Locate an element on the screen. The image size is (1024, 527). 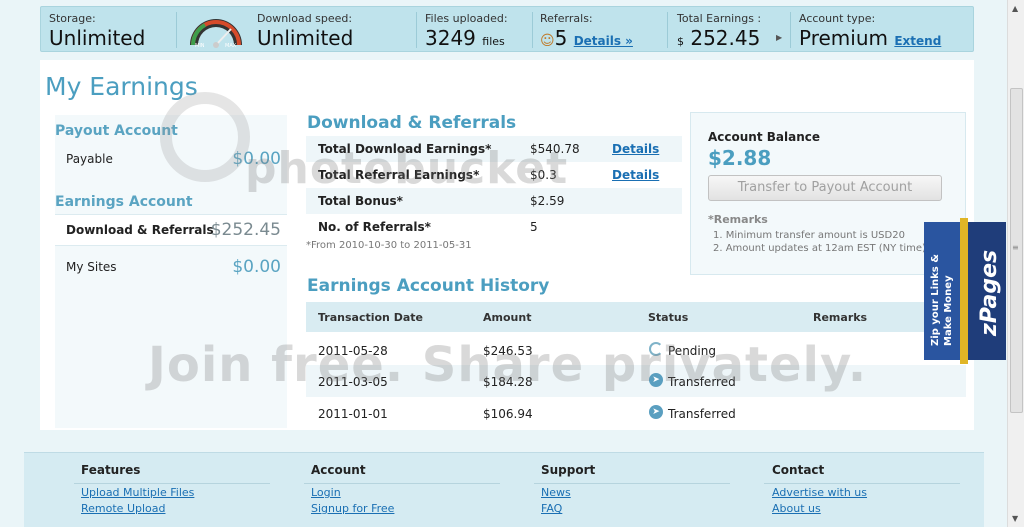
badge-line-1: Zip your Links & is located at coordinates (935, 300).